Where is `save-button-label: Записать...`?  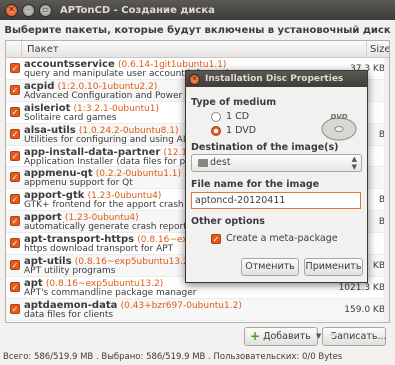 save-button-label: Записать... is located at coordinates (359, 336).